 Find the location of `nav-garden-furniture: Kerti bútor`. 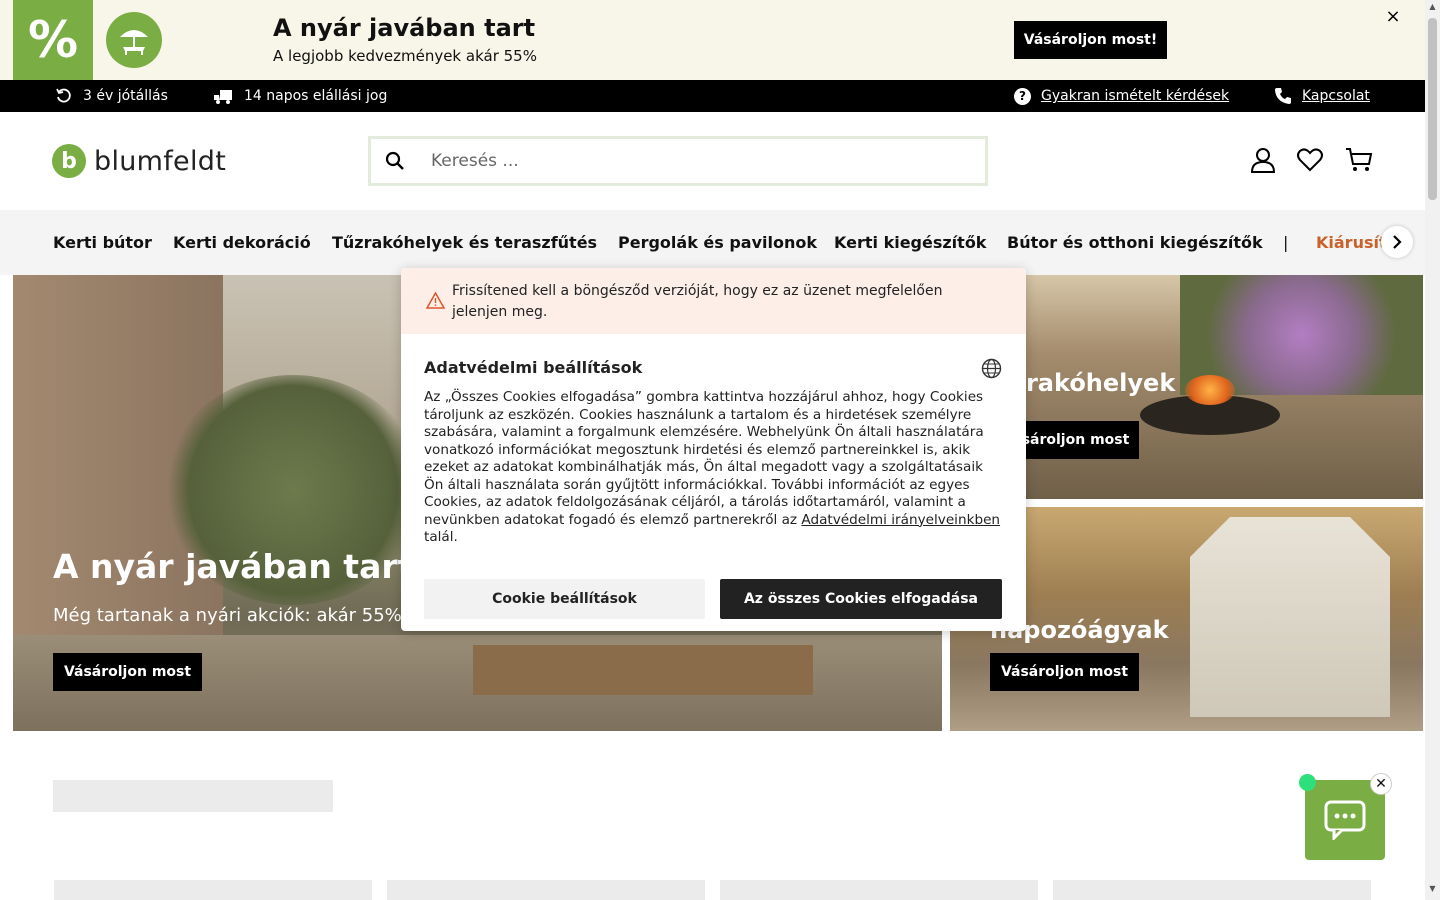

nav-garden-furniture: Kerti bútor is located at coordinates (102, 242).